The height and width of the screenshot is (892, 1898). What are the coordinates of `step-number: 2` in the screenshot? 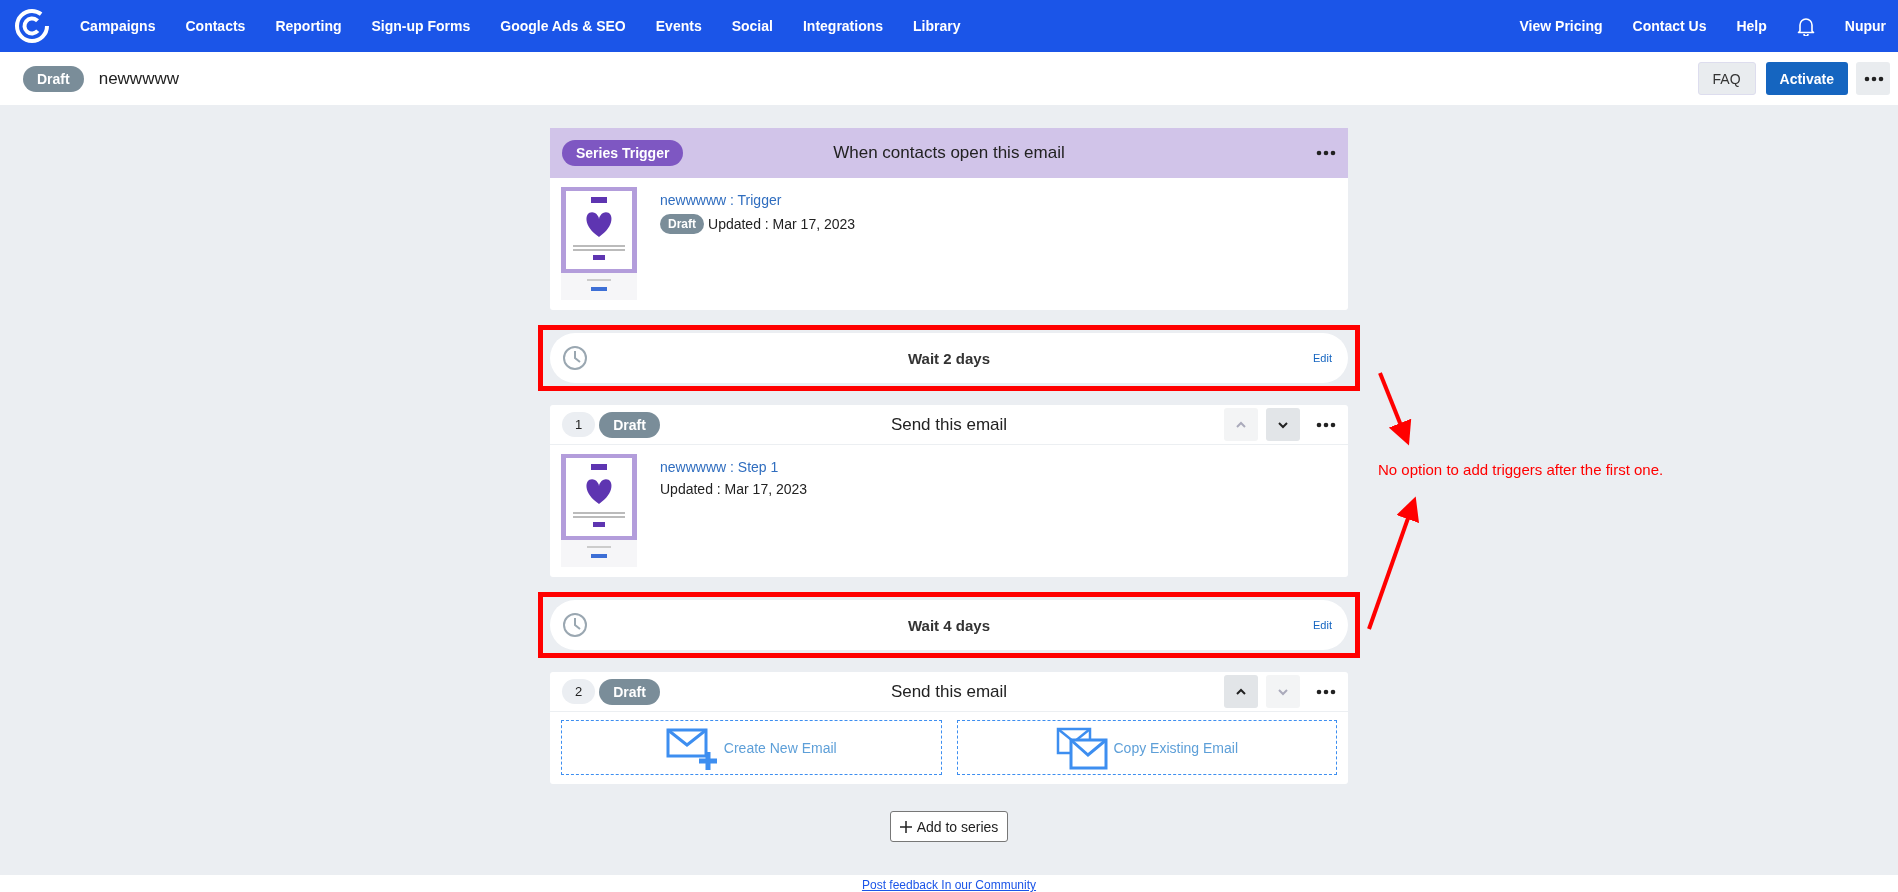 It's located at (579, 691).